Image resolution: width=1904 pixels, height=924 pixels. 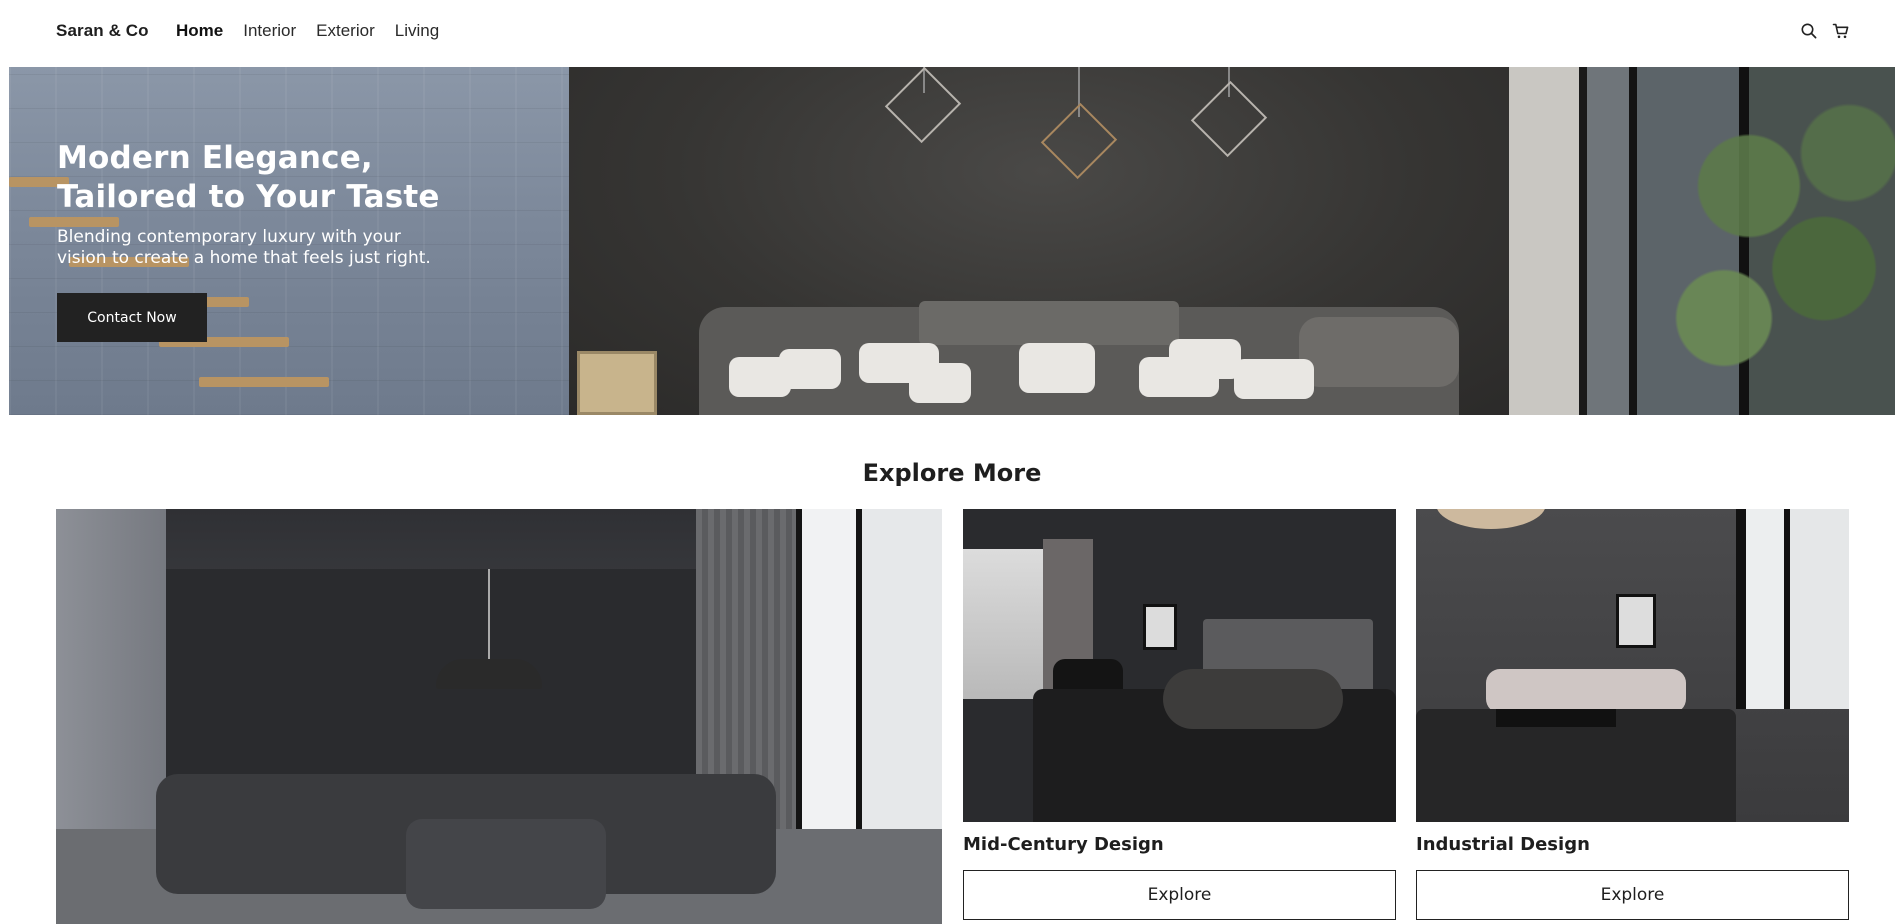 What do you see at coordinates (1632, 665) in the screenshot?
I see `industrial-image` at bounding box center [1632, 665].